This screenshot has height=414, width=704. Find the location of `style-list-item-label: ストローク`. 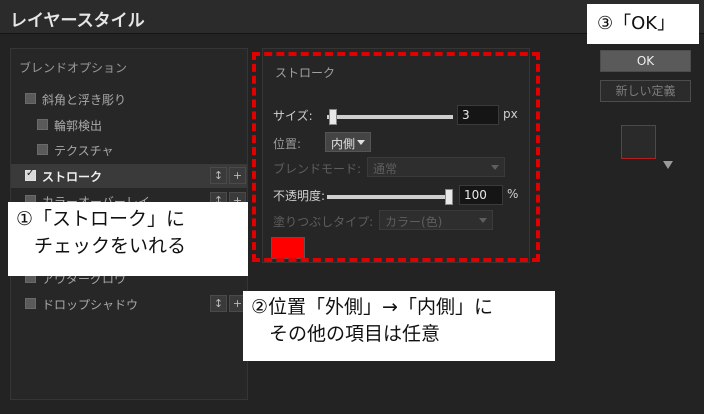

style-list-item-label: ストローク is located at coordinates (72, 177).